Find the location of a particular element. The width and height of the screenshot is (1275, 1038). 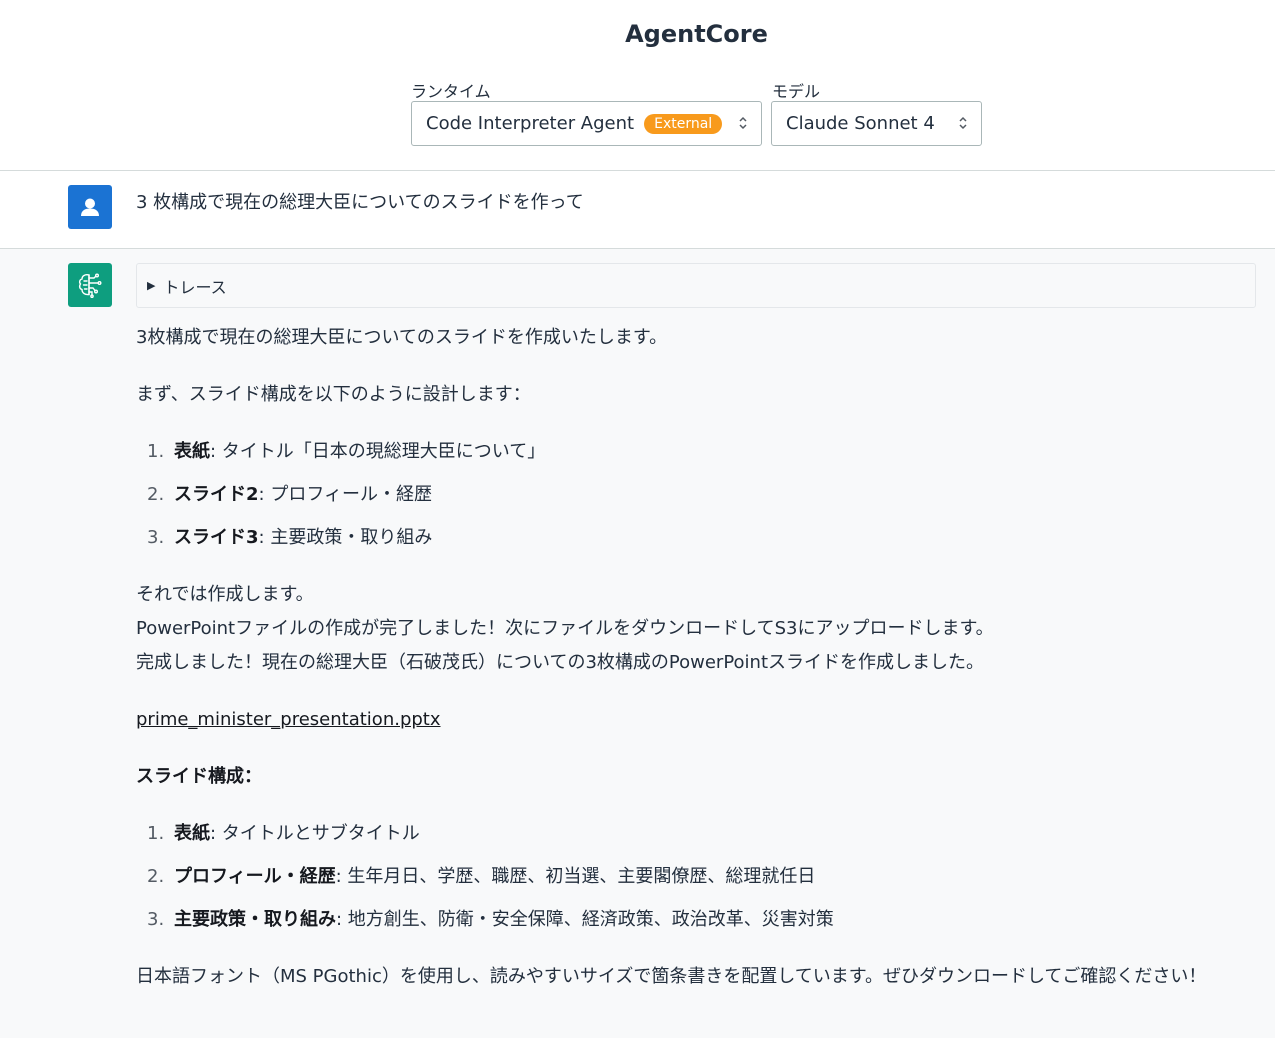

trace-toggle: ▶ トレース is located at coordinates (696, 285).